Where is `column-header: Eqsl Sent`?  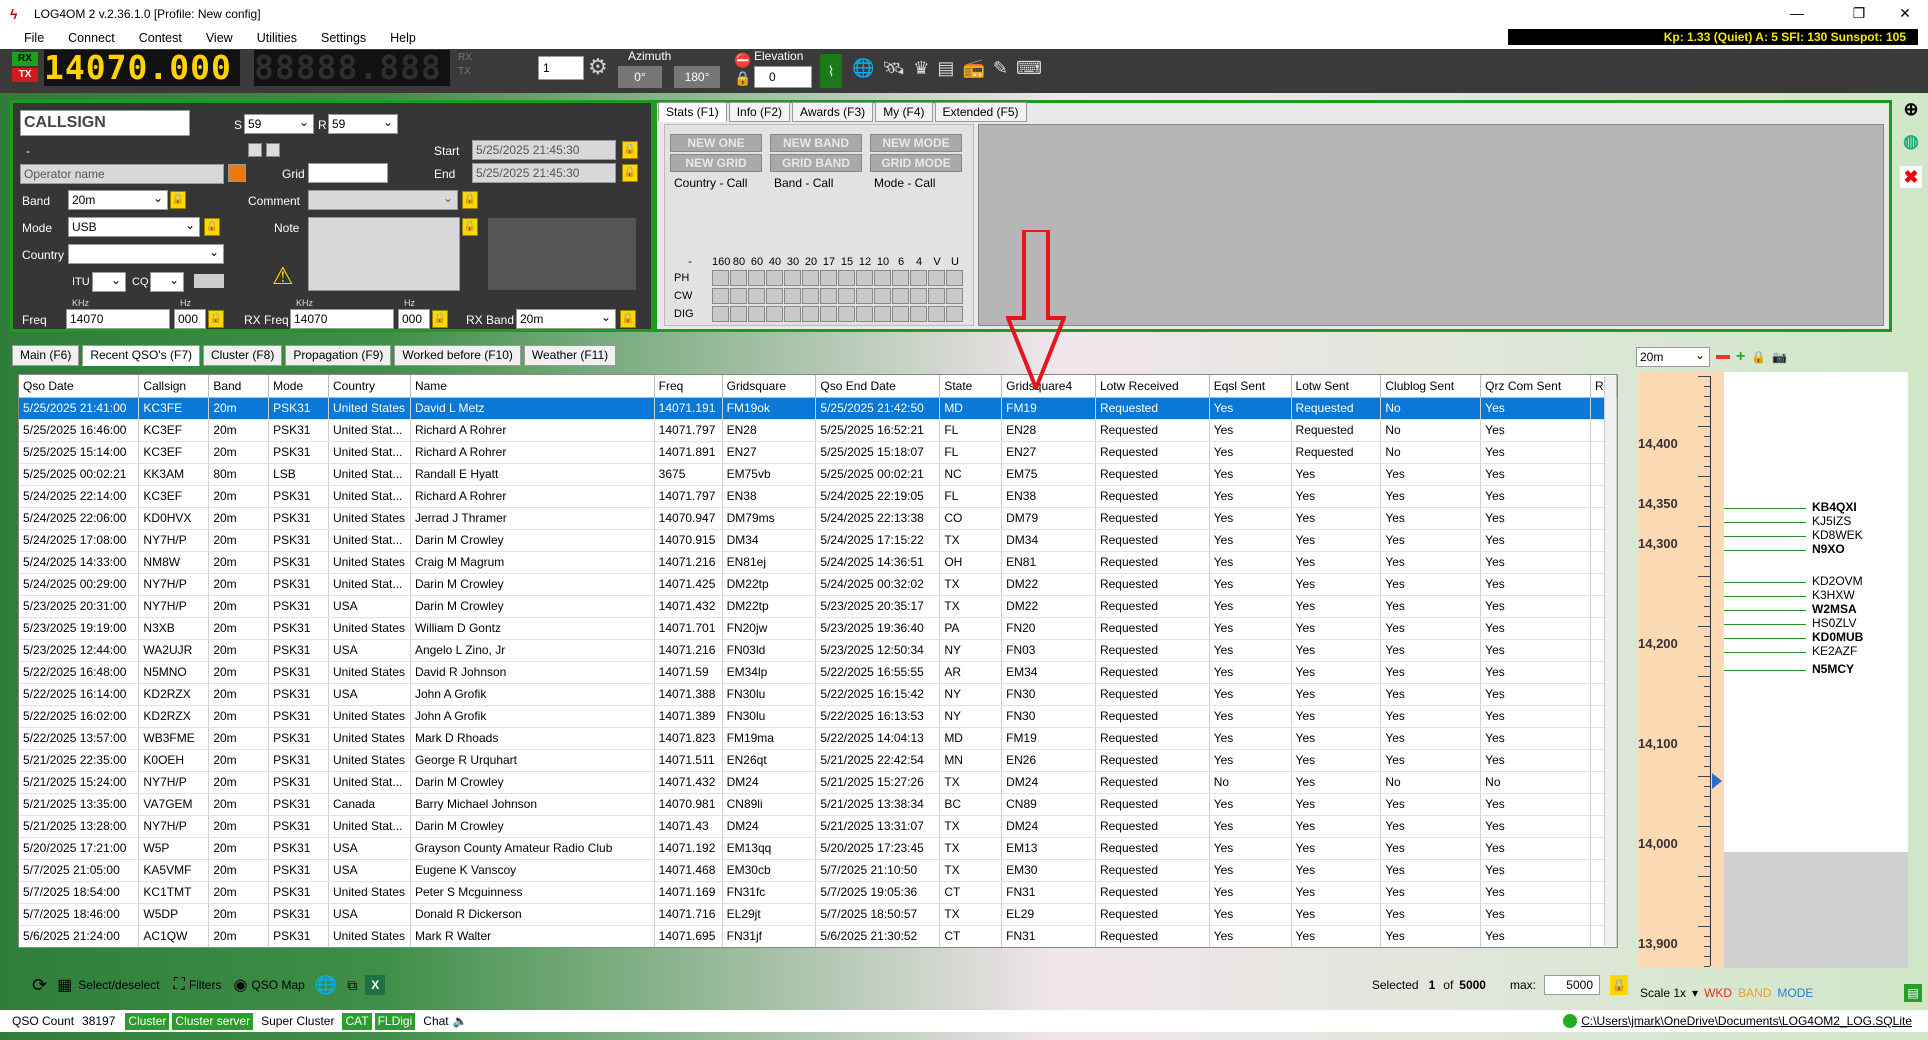
column-header: Eqsl Sent is located at coordinates (1250, 386).